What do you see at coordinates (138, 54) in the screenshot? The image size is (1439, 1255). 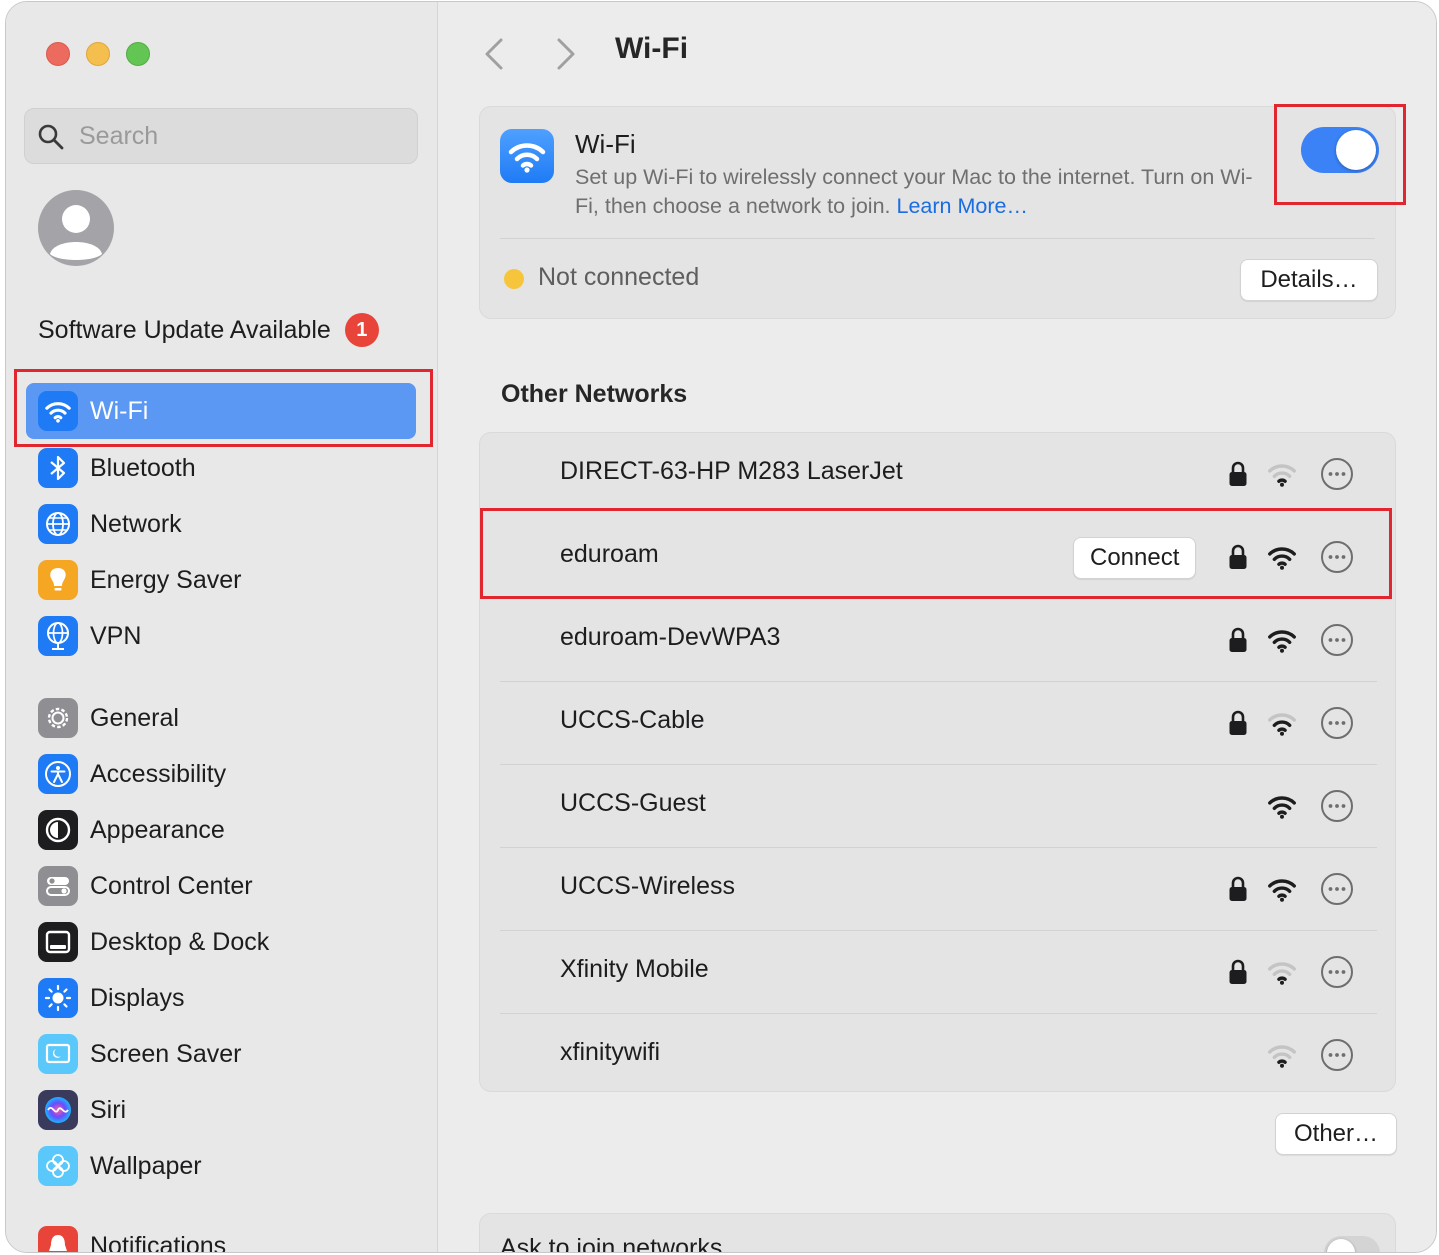 I see `zoom-window-button` at bounding box center [138, 54].